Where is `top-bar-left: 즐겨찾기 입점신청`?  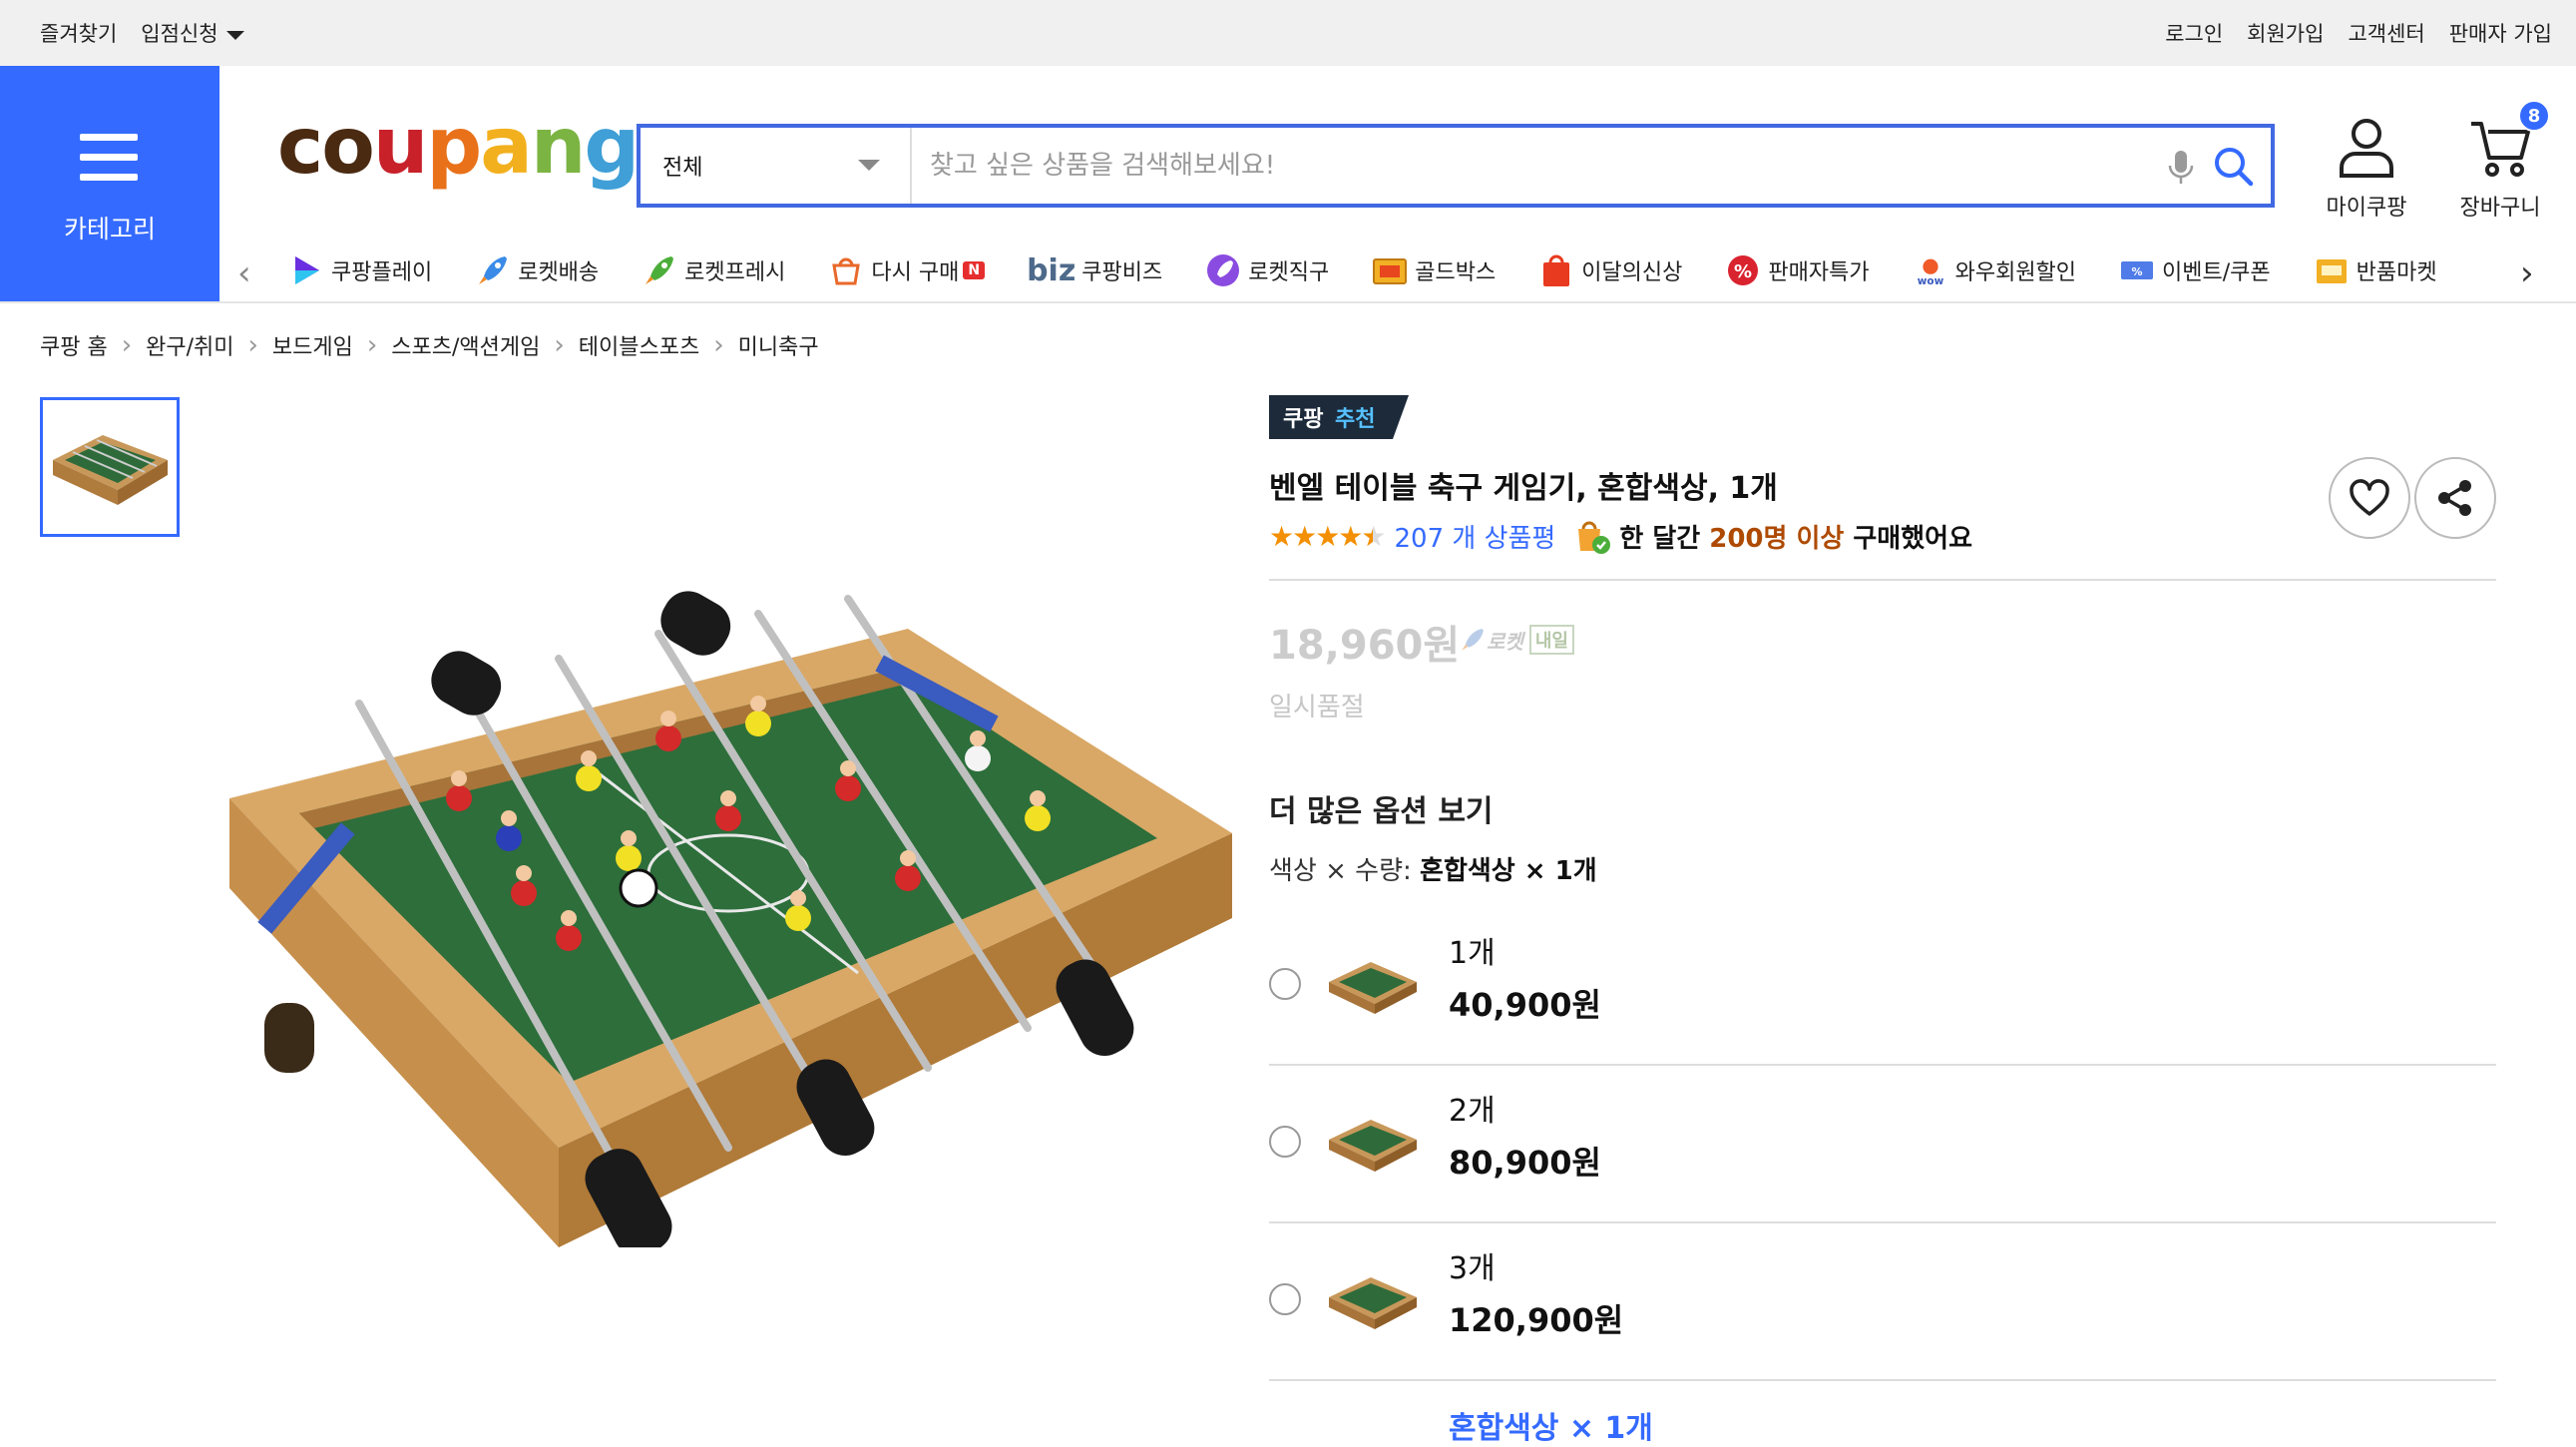
top-bar-left: 즐겨찾기 입점신청 is located at coordinates (142, 33).